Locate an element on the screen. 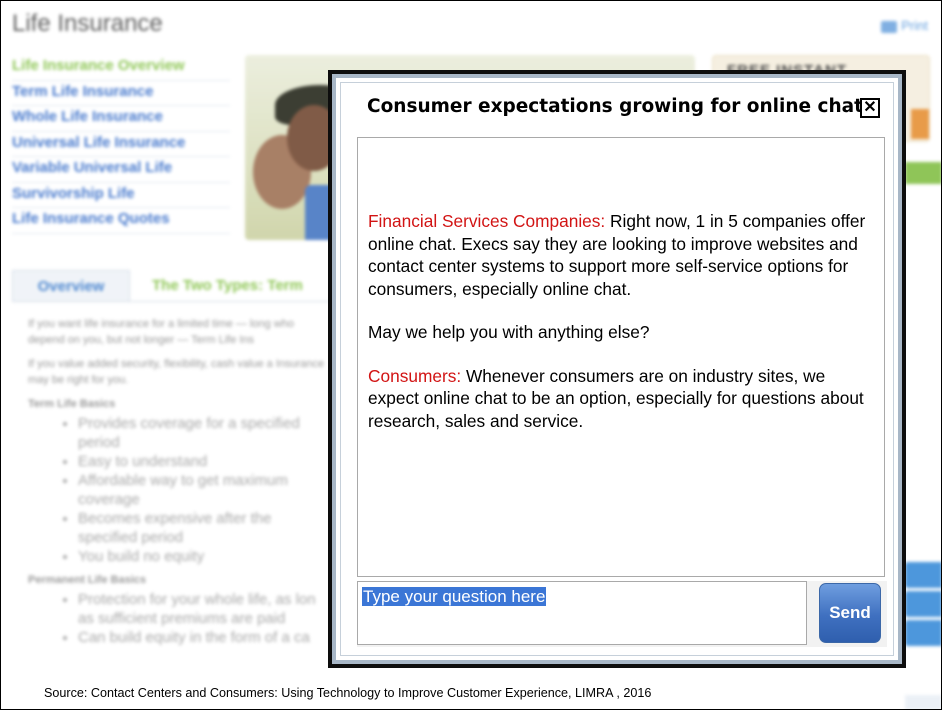  tab-two-types: The Two Types: Term is located at coordinates (247, 286).